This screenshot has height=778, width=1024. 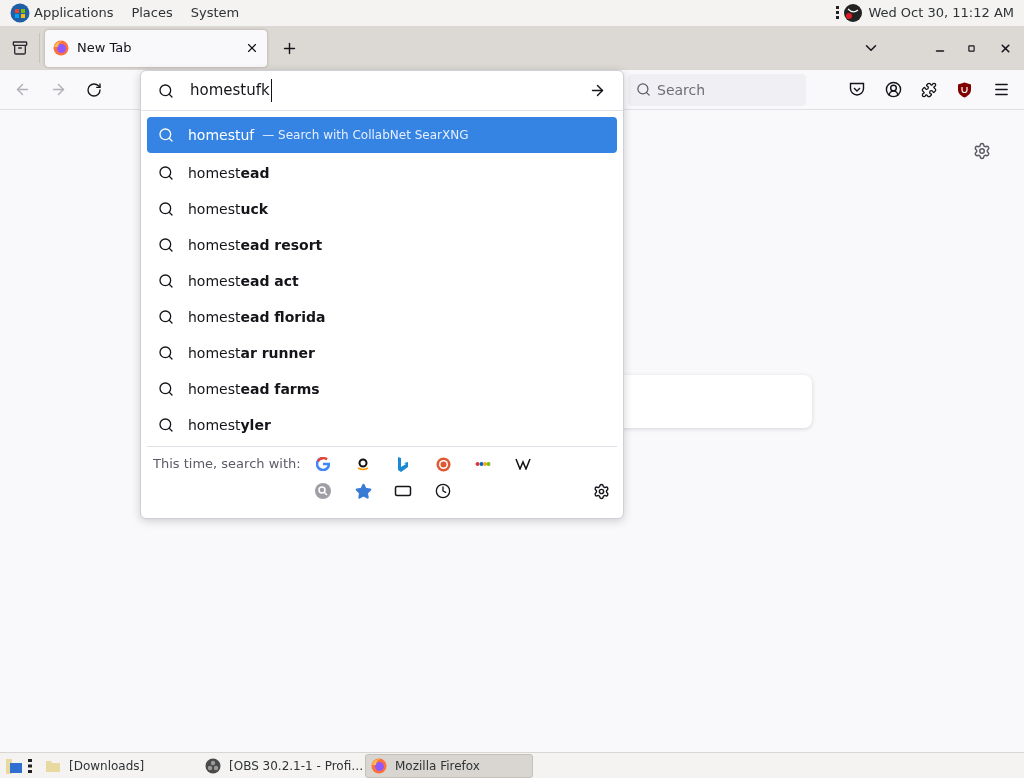 What do you see at coordinates (229, 173) in the screenshot?
I see `suggestion-text: homestead` at bounding box center [229, 173].